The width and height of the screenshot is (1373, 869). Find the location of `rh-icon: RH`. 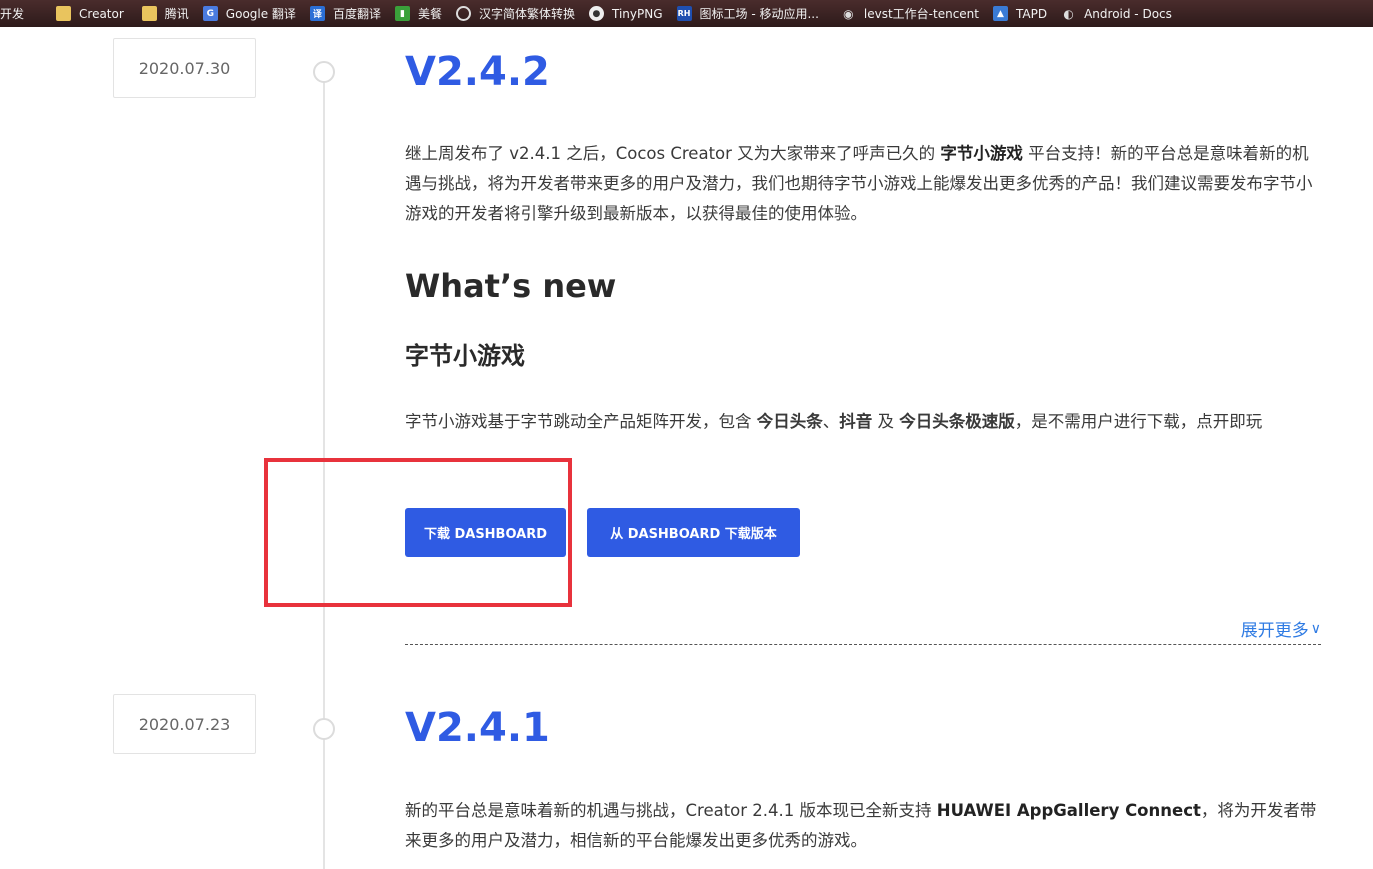

rh-icon: RH is located at coordinates (684, 13).